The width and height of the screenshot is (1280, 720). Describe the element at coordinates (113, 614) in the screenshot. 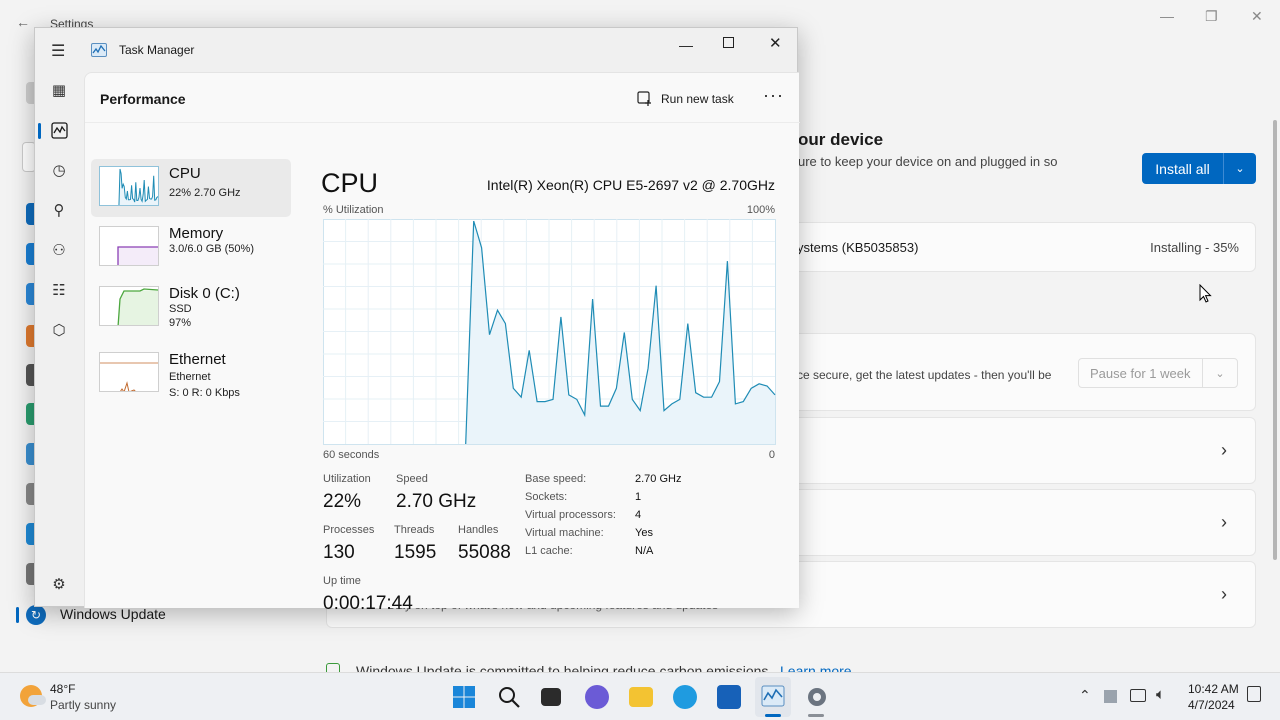

I see `sidebar-item-label: Windows Update` at that location.